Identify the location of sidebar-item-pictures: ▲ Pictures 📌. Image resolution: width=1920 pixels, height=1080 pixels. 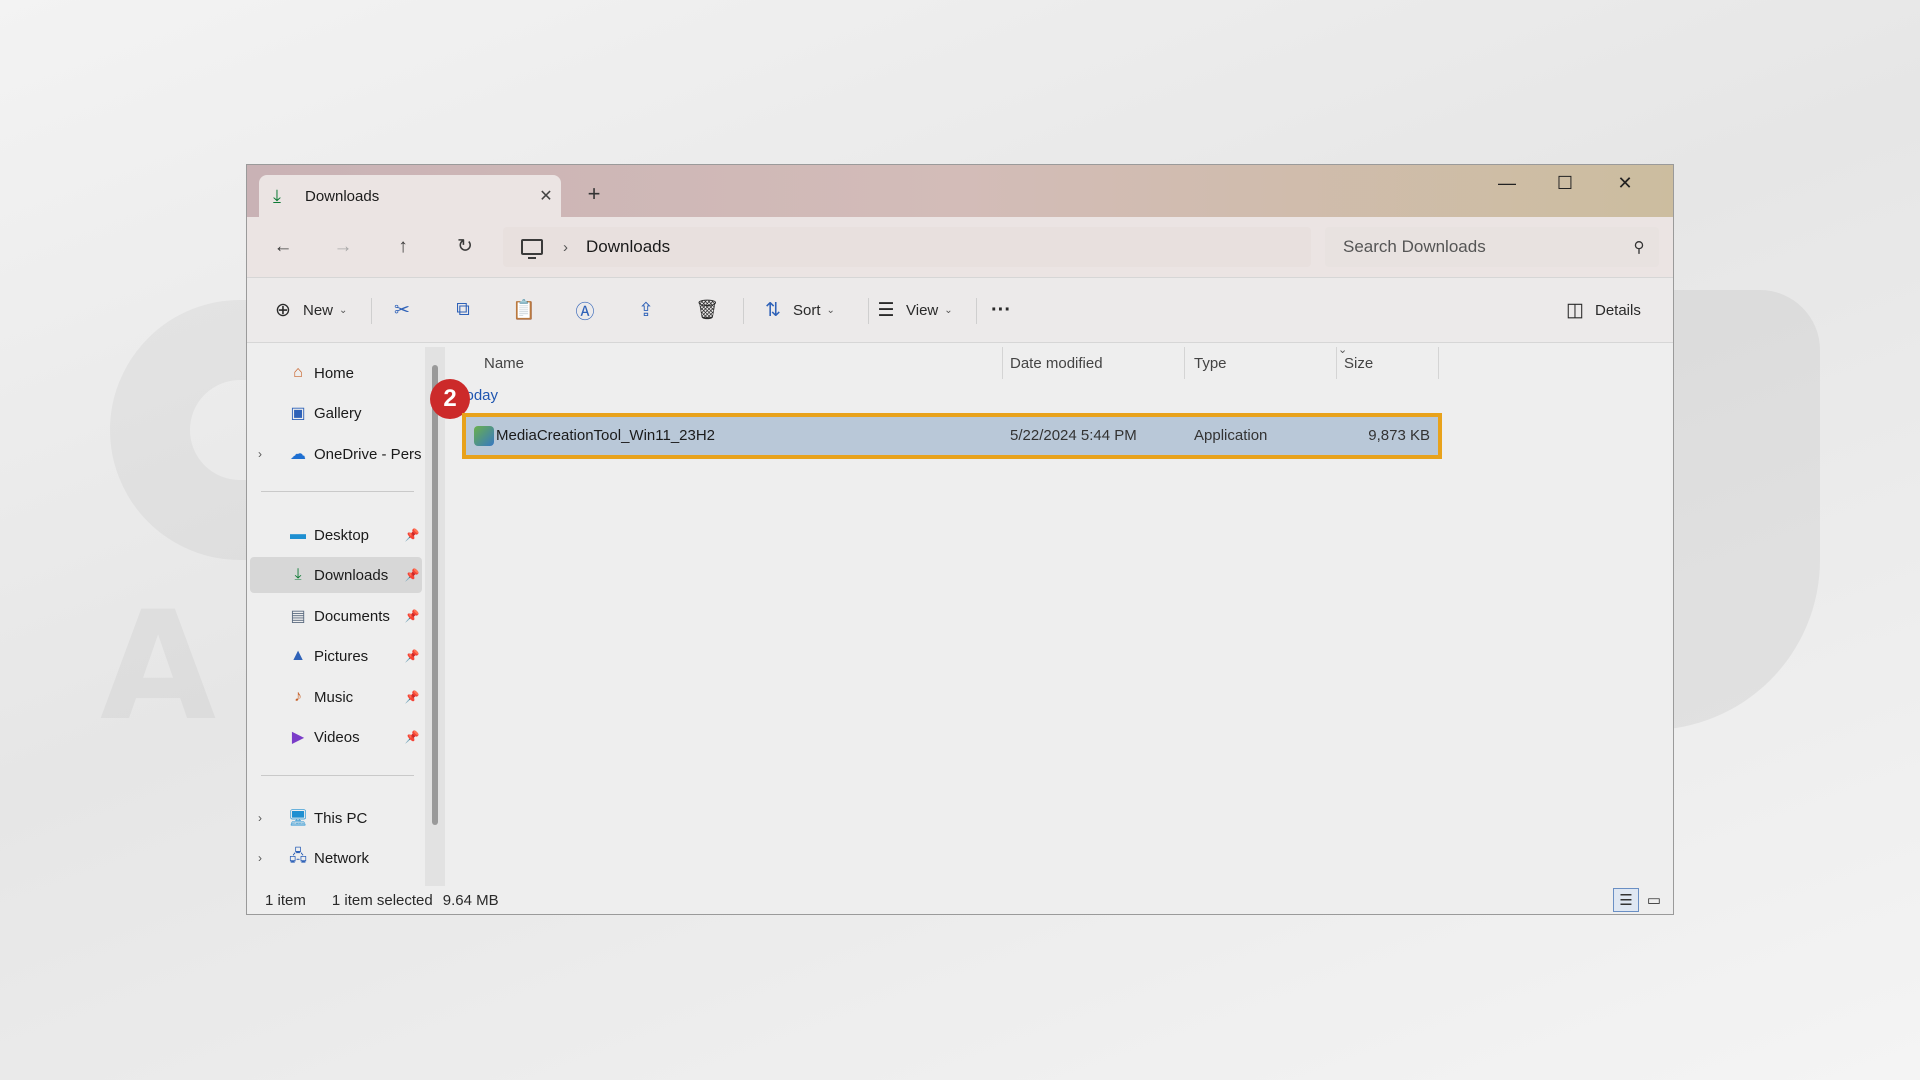
(336, 656).